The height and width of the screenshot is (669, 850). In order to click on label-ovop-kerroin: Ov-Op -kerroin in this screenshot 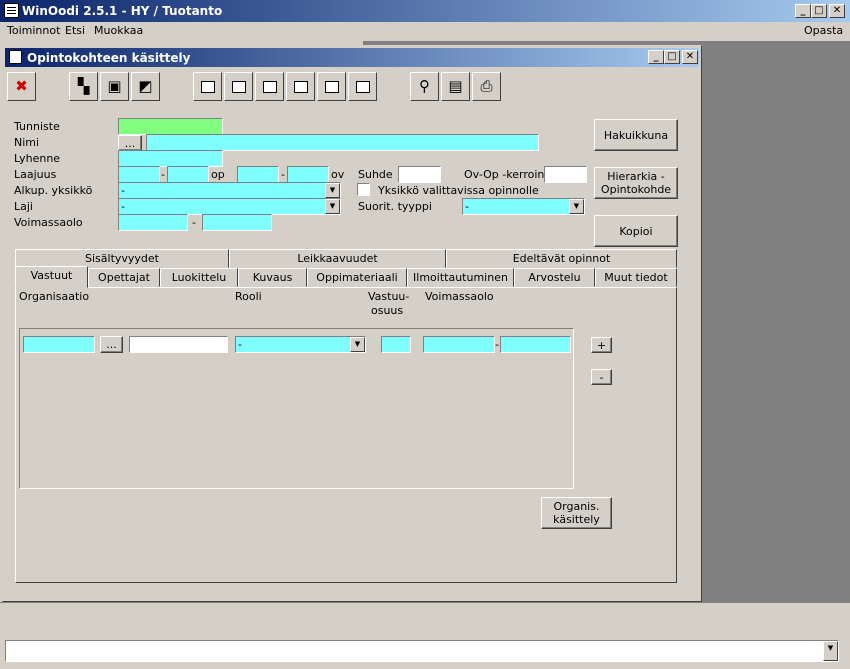, I will do `click(504, 174)`.